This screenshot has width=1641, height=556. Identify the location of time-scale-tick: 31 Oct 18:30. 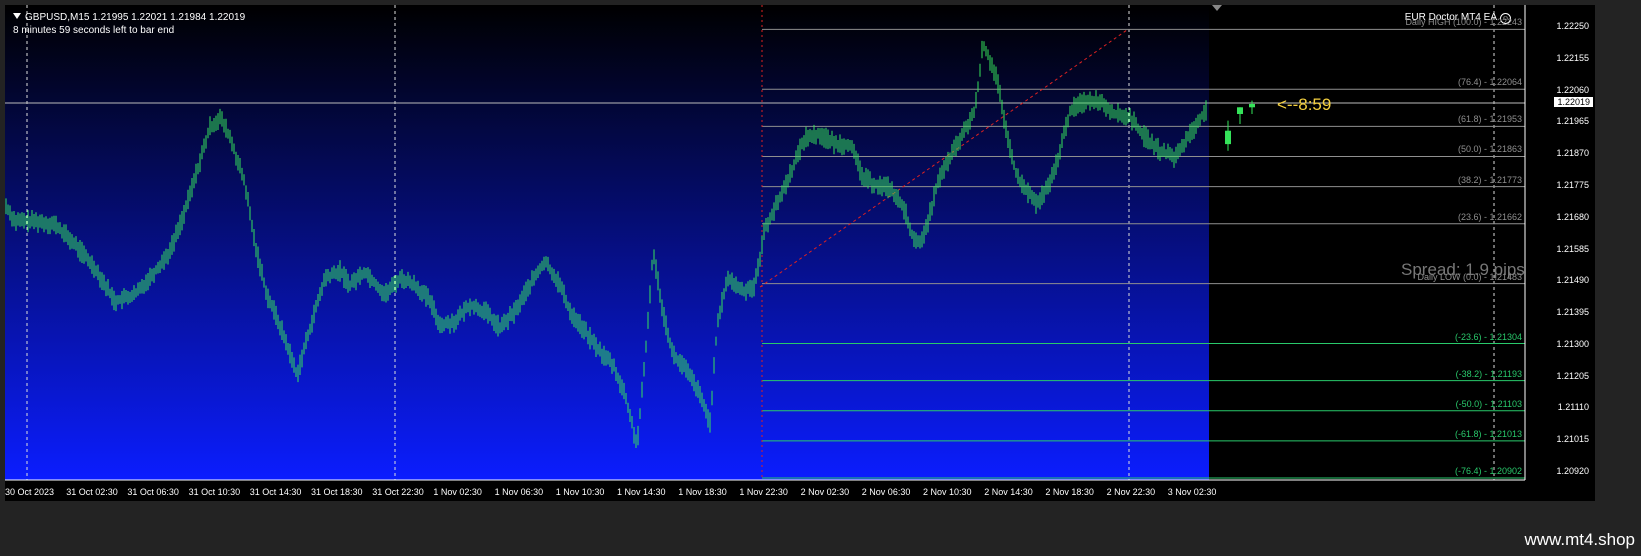
(337, 492).